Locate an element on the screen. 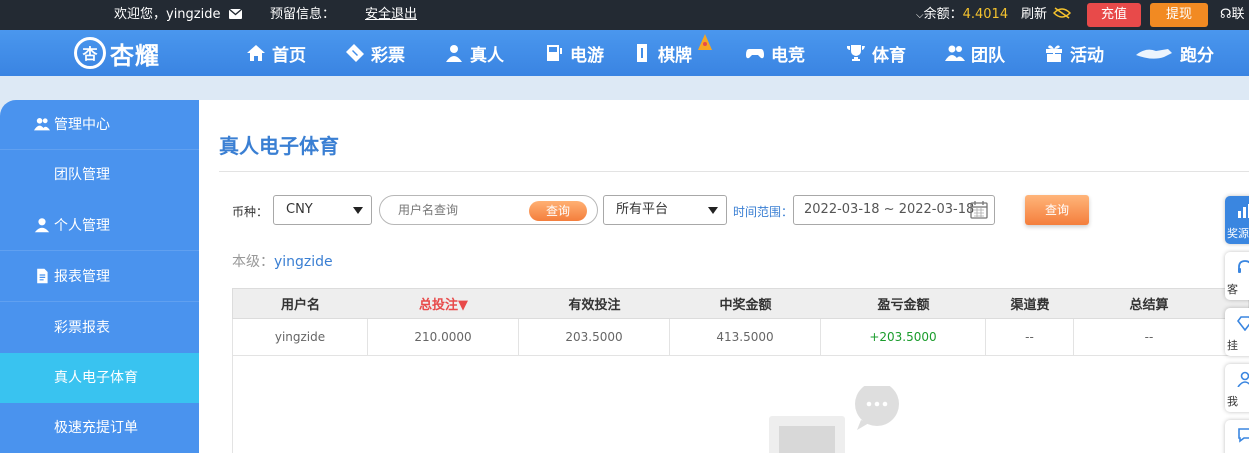 The height and width of the screenshot is (453, 1249). nav-sports: 体育 is located at coordinates (876, 53).